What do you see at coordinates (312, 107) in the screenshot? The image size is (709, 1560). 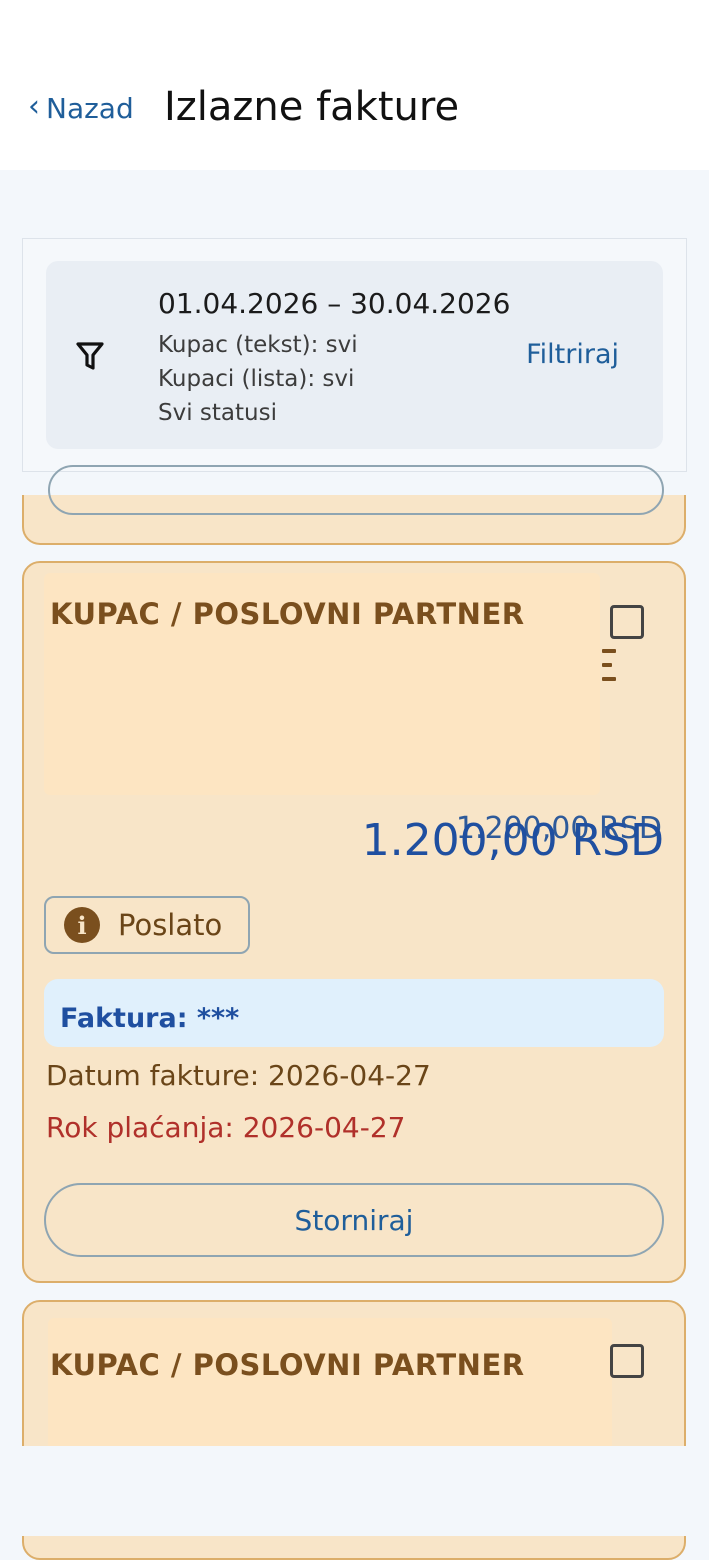 I see `page-title: Izlazne fakture` at bounding box center [312, 107].